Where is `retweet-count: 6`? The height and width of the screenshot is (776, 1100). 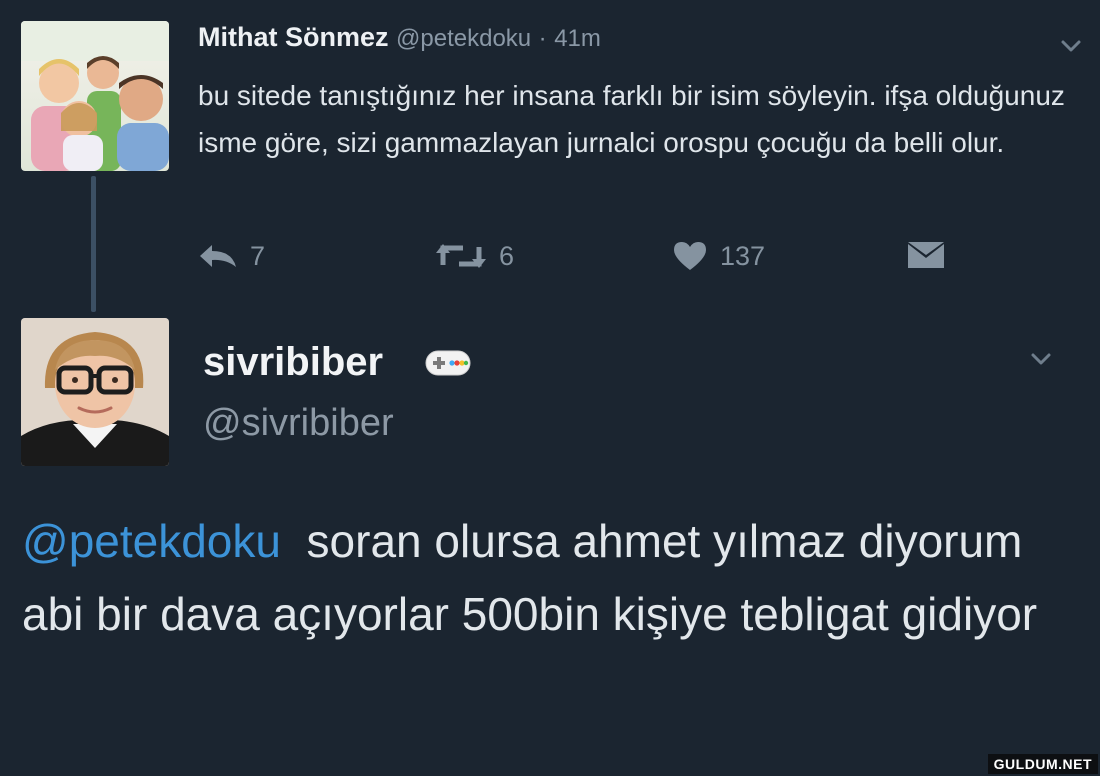
retweet-count: 6 is located at coordinates (507, 255).